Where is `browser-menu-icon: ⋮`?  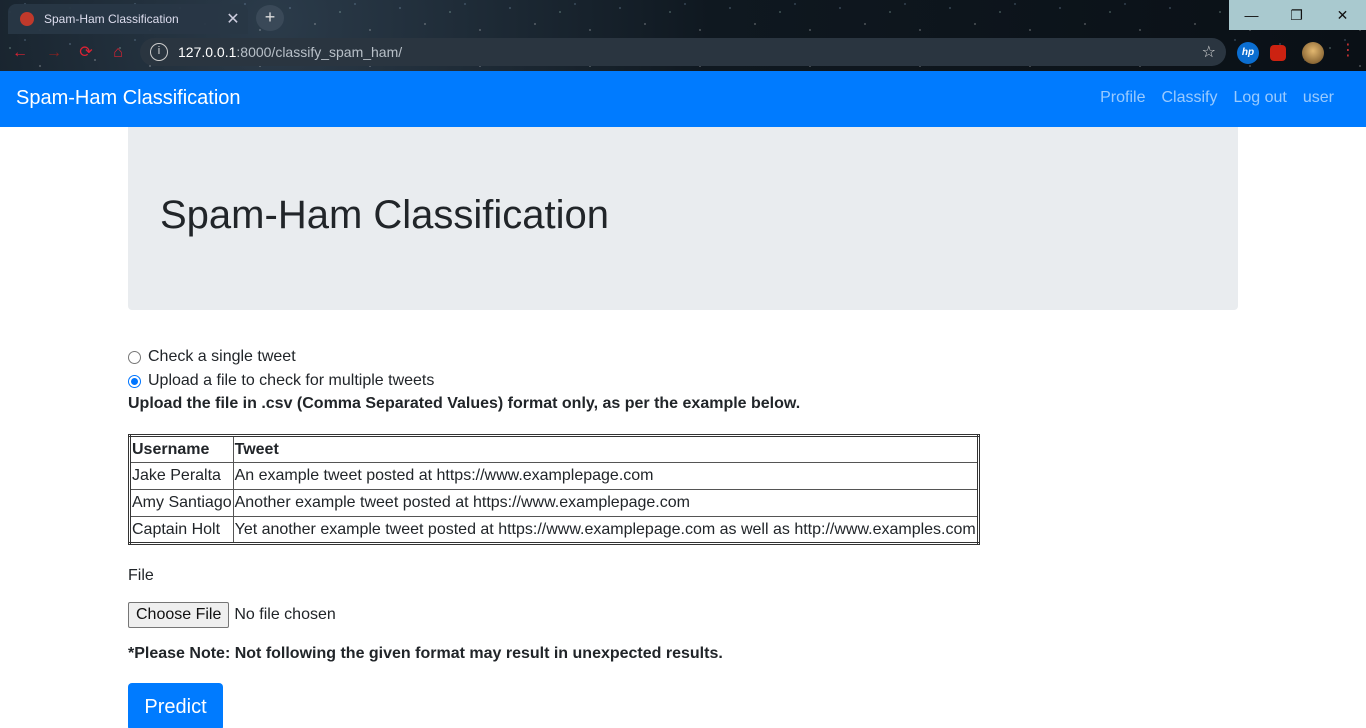
browser-menu-icon: ⋮ is located at coordinates (1351, 51).